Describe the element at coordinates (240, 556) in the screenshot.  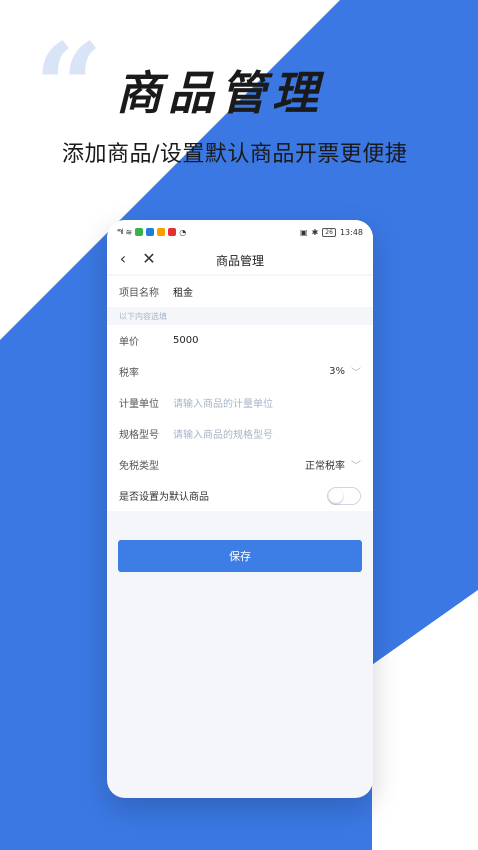
I see `save-button: 保存` at that location.